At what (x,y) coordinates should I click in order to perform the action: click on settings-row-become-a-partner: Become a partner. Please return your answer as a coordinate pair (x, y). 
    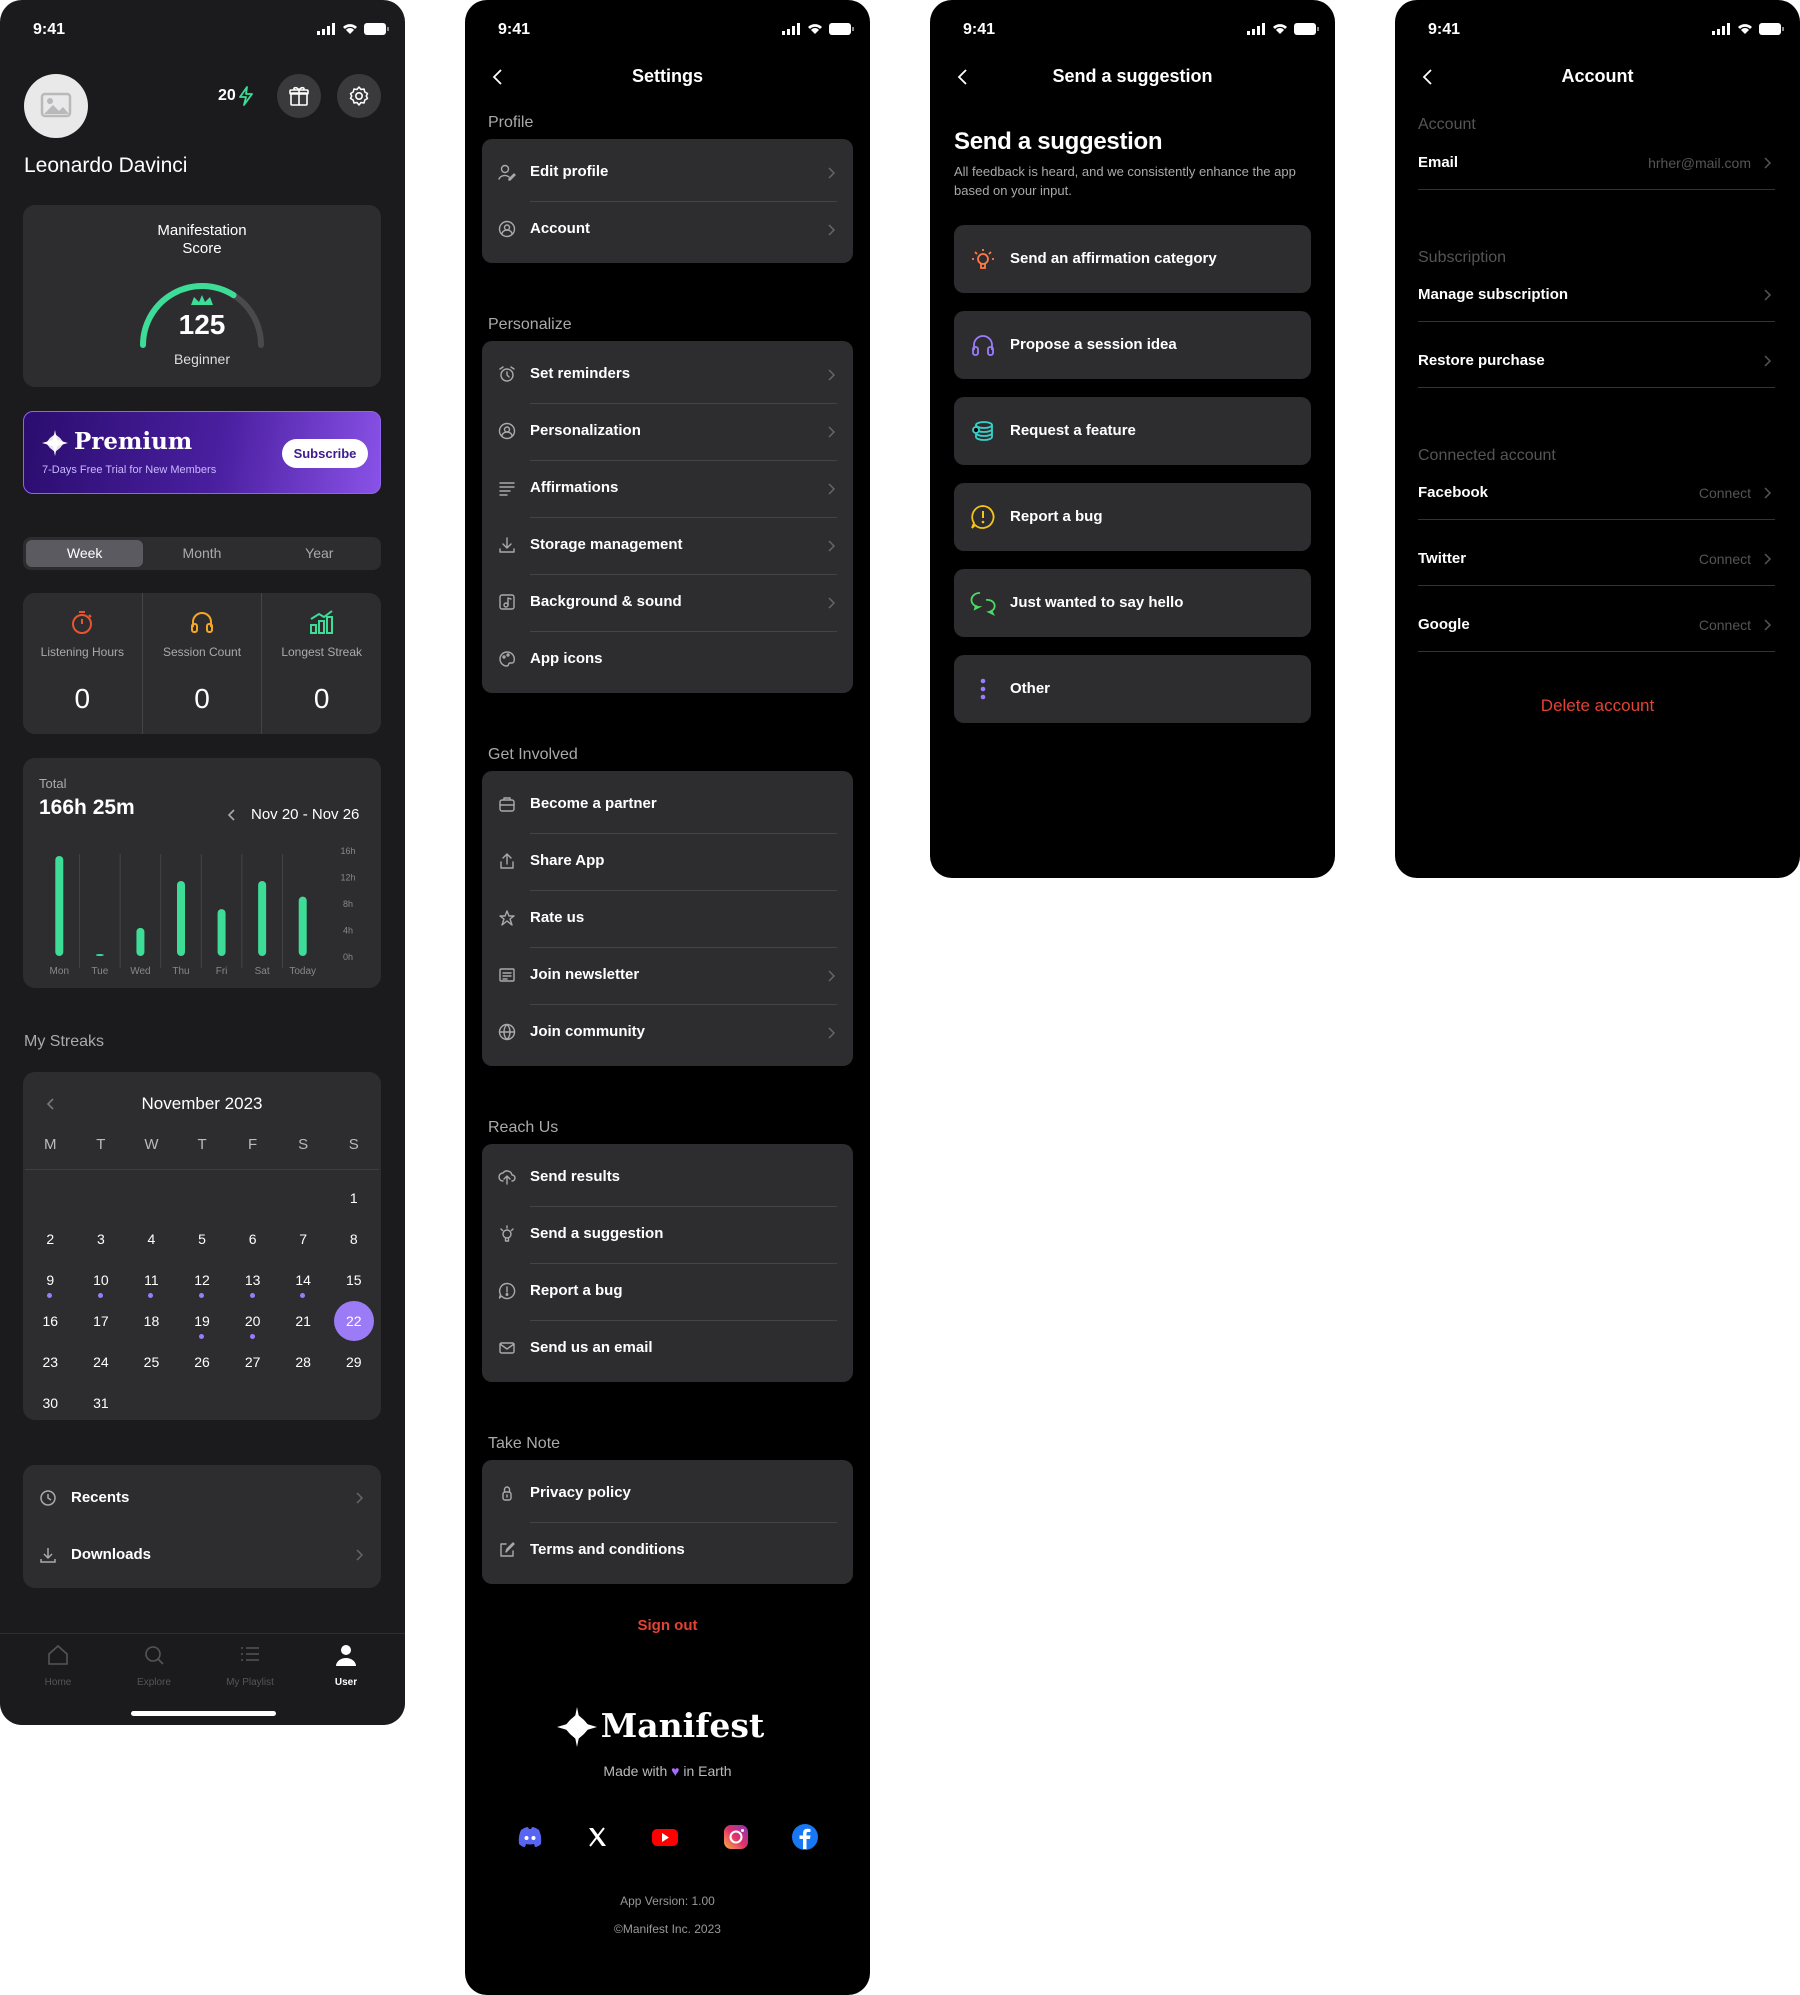
    Looking at the image, I should click on (667, 804).